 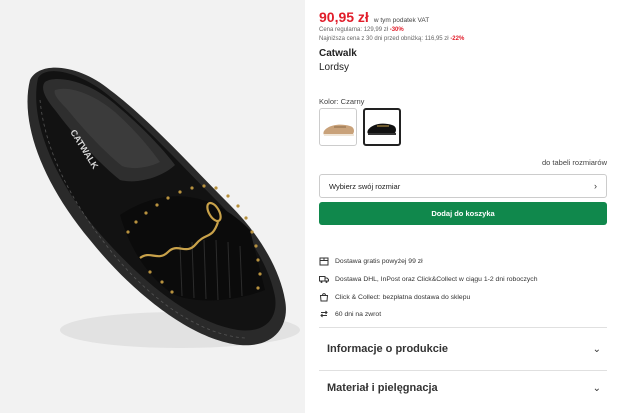 What do you see at coordinates (574, 162) in the screenshot?
I see `size-table-link: do tabeli rozmiarów` at bounding box center [574, 162].